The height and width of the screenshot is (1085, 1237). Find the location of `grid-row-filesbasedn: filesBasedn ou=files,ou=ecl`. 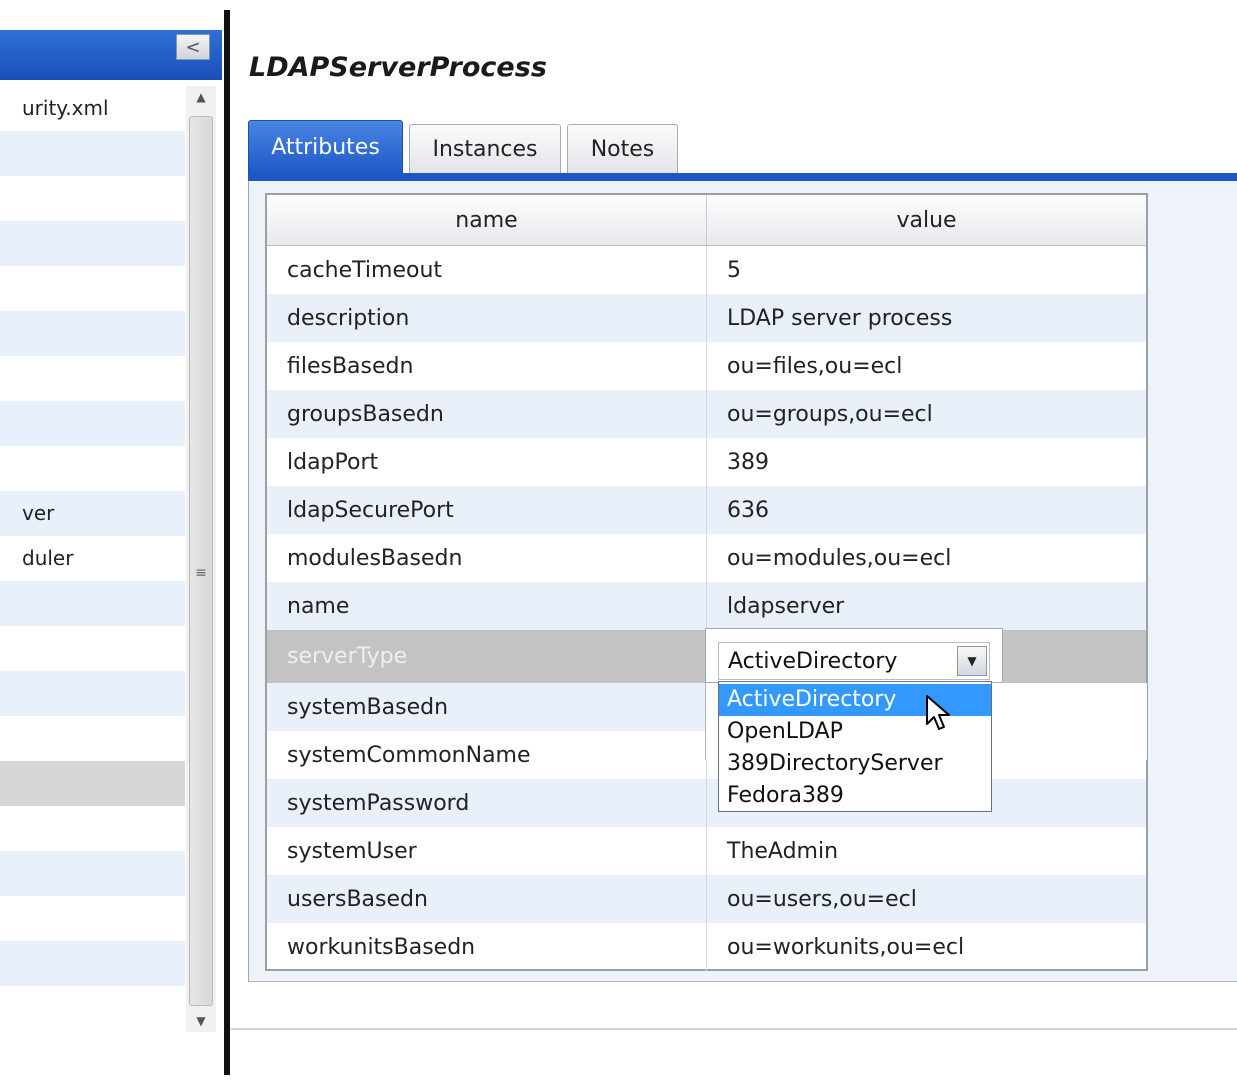

grid-row-filesbasedn: filesBasedn ou=files,ou=ecl is located at coordinates (706, 366).